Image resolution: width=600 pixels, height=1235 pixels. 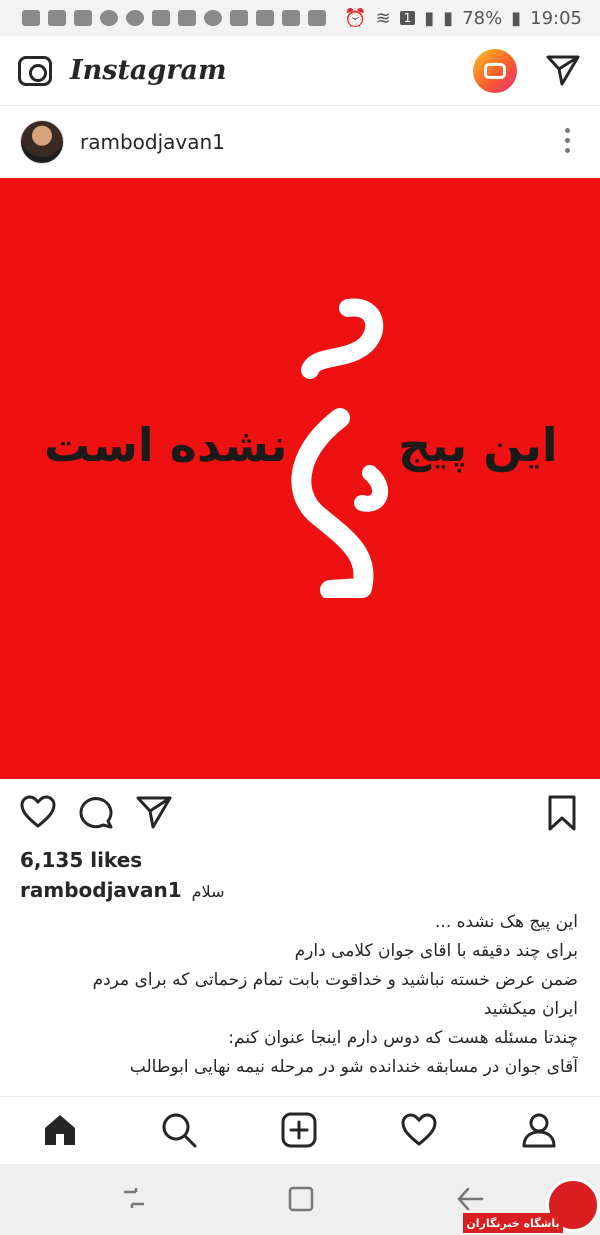 I want to click on twitter-icon, so click(x=291, y=18).